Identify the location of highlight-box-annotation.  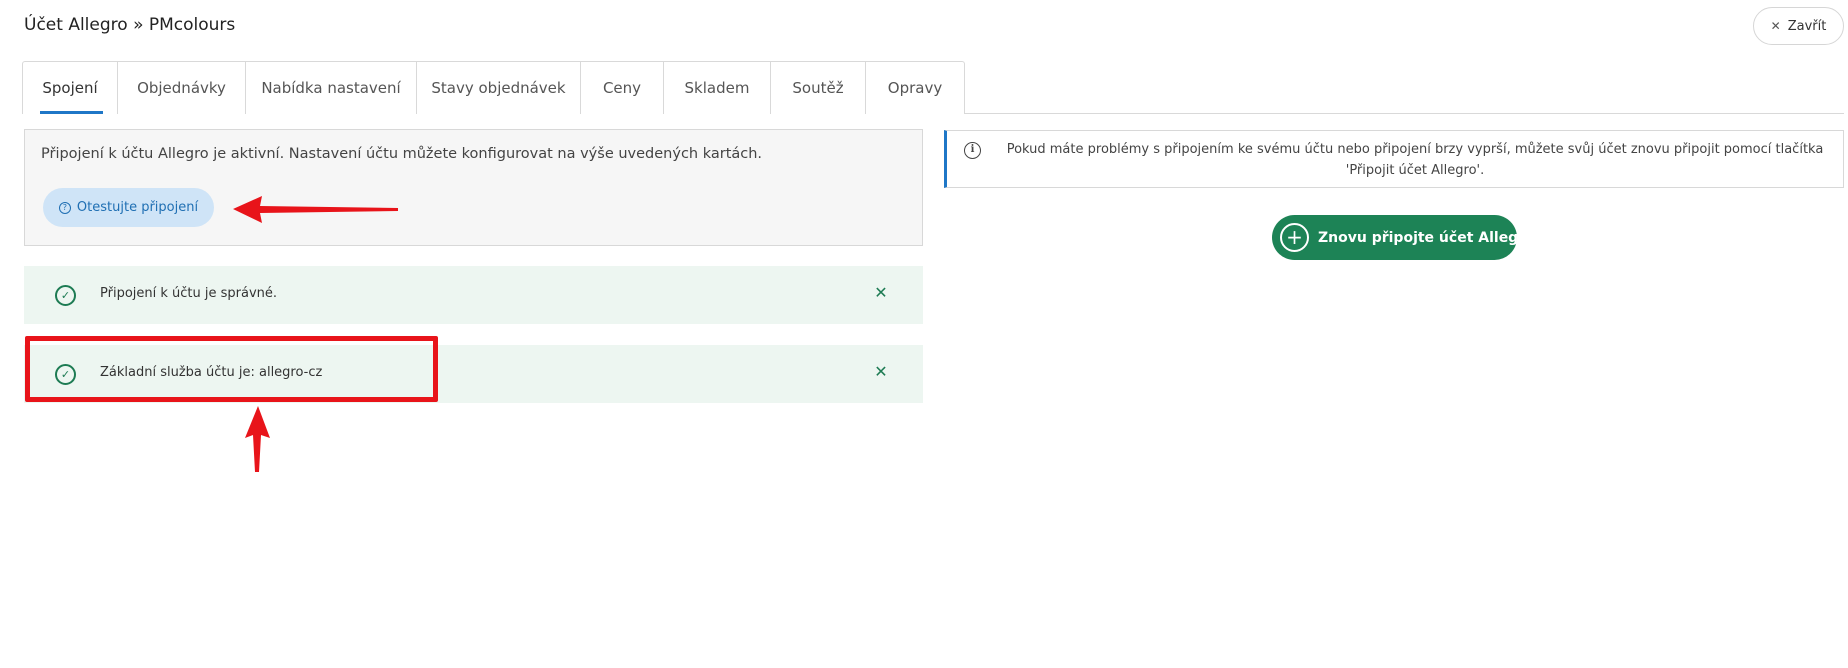
(231, 369).